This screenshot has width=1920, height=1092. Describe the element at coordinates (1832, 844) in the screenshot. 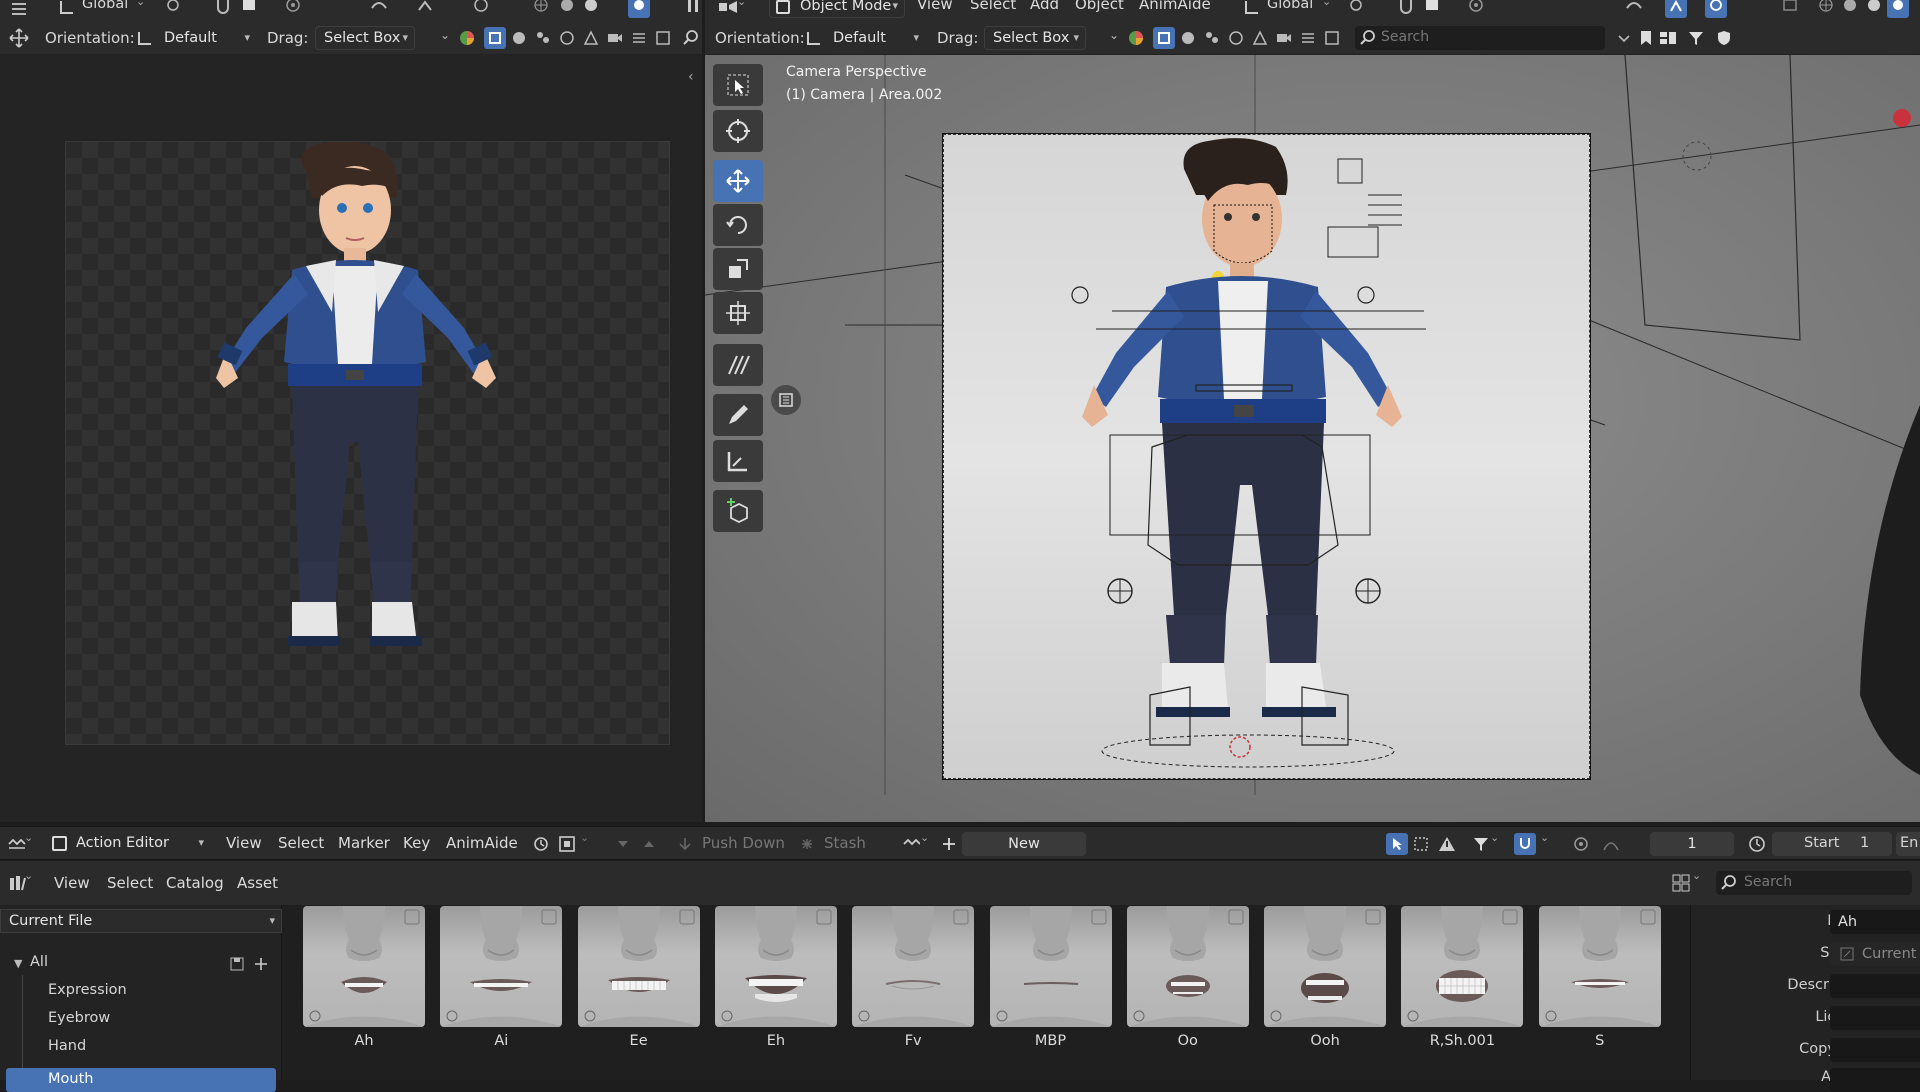

I see `start-frame-field: Start 1` at that location.